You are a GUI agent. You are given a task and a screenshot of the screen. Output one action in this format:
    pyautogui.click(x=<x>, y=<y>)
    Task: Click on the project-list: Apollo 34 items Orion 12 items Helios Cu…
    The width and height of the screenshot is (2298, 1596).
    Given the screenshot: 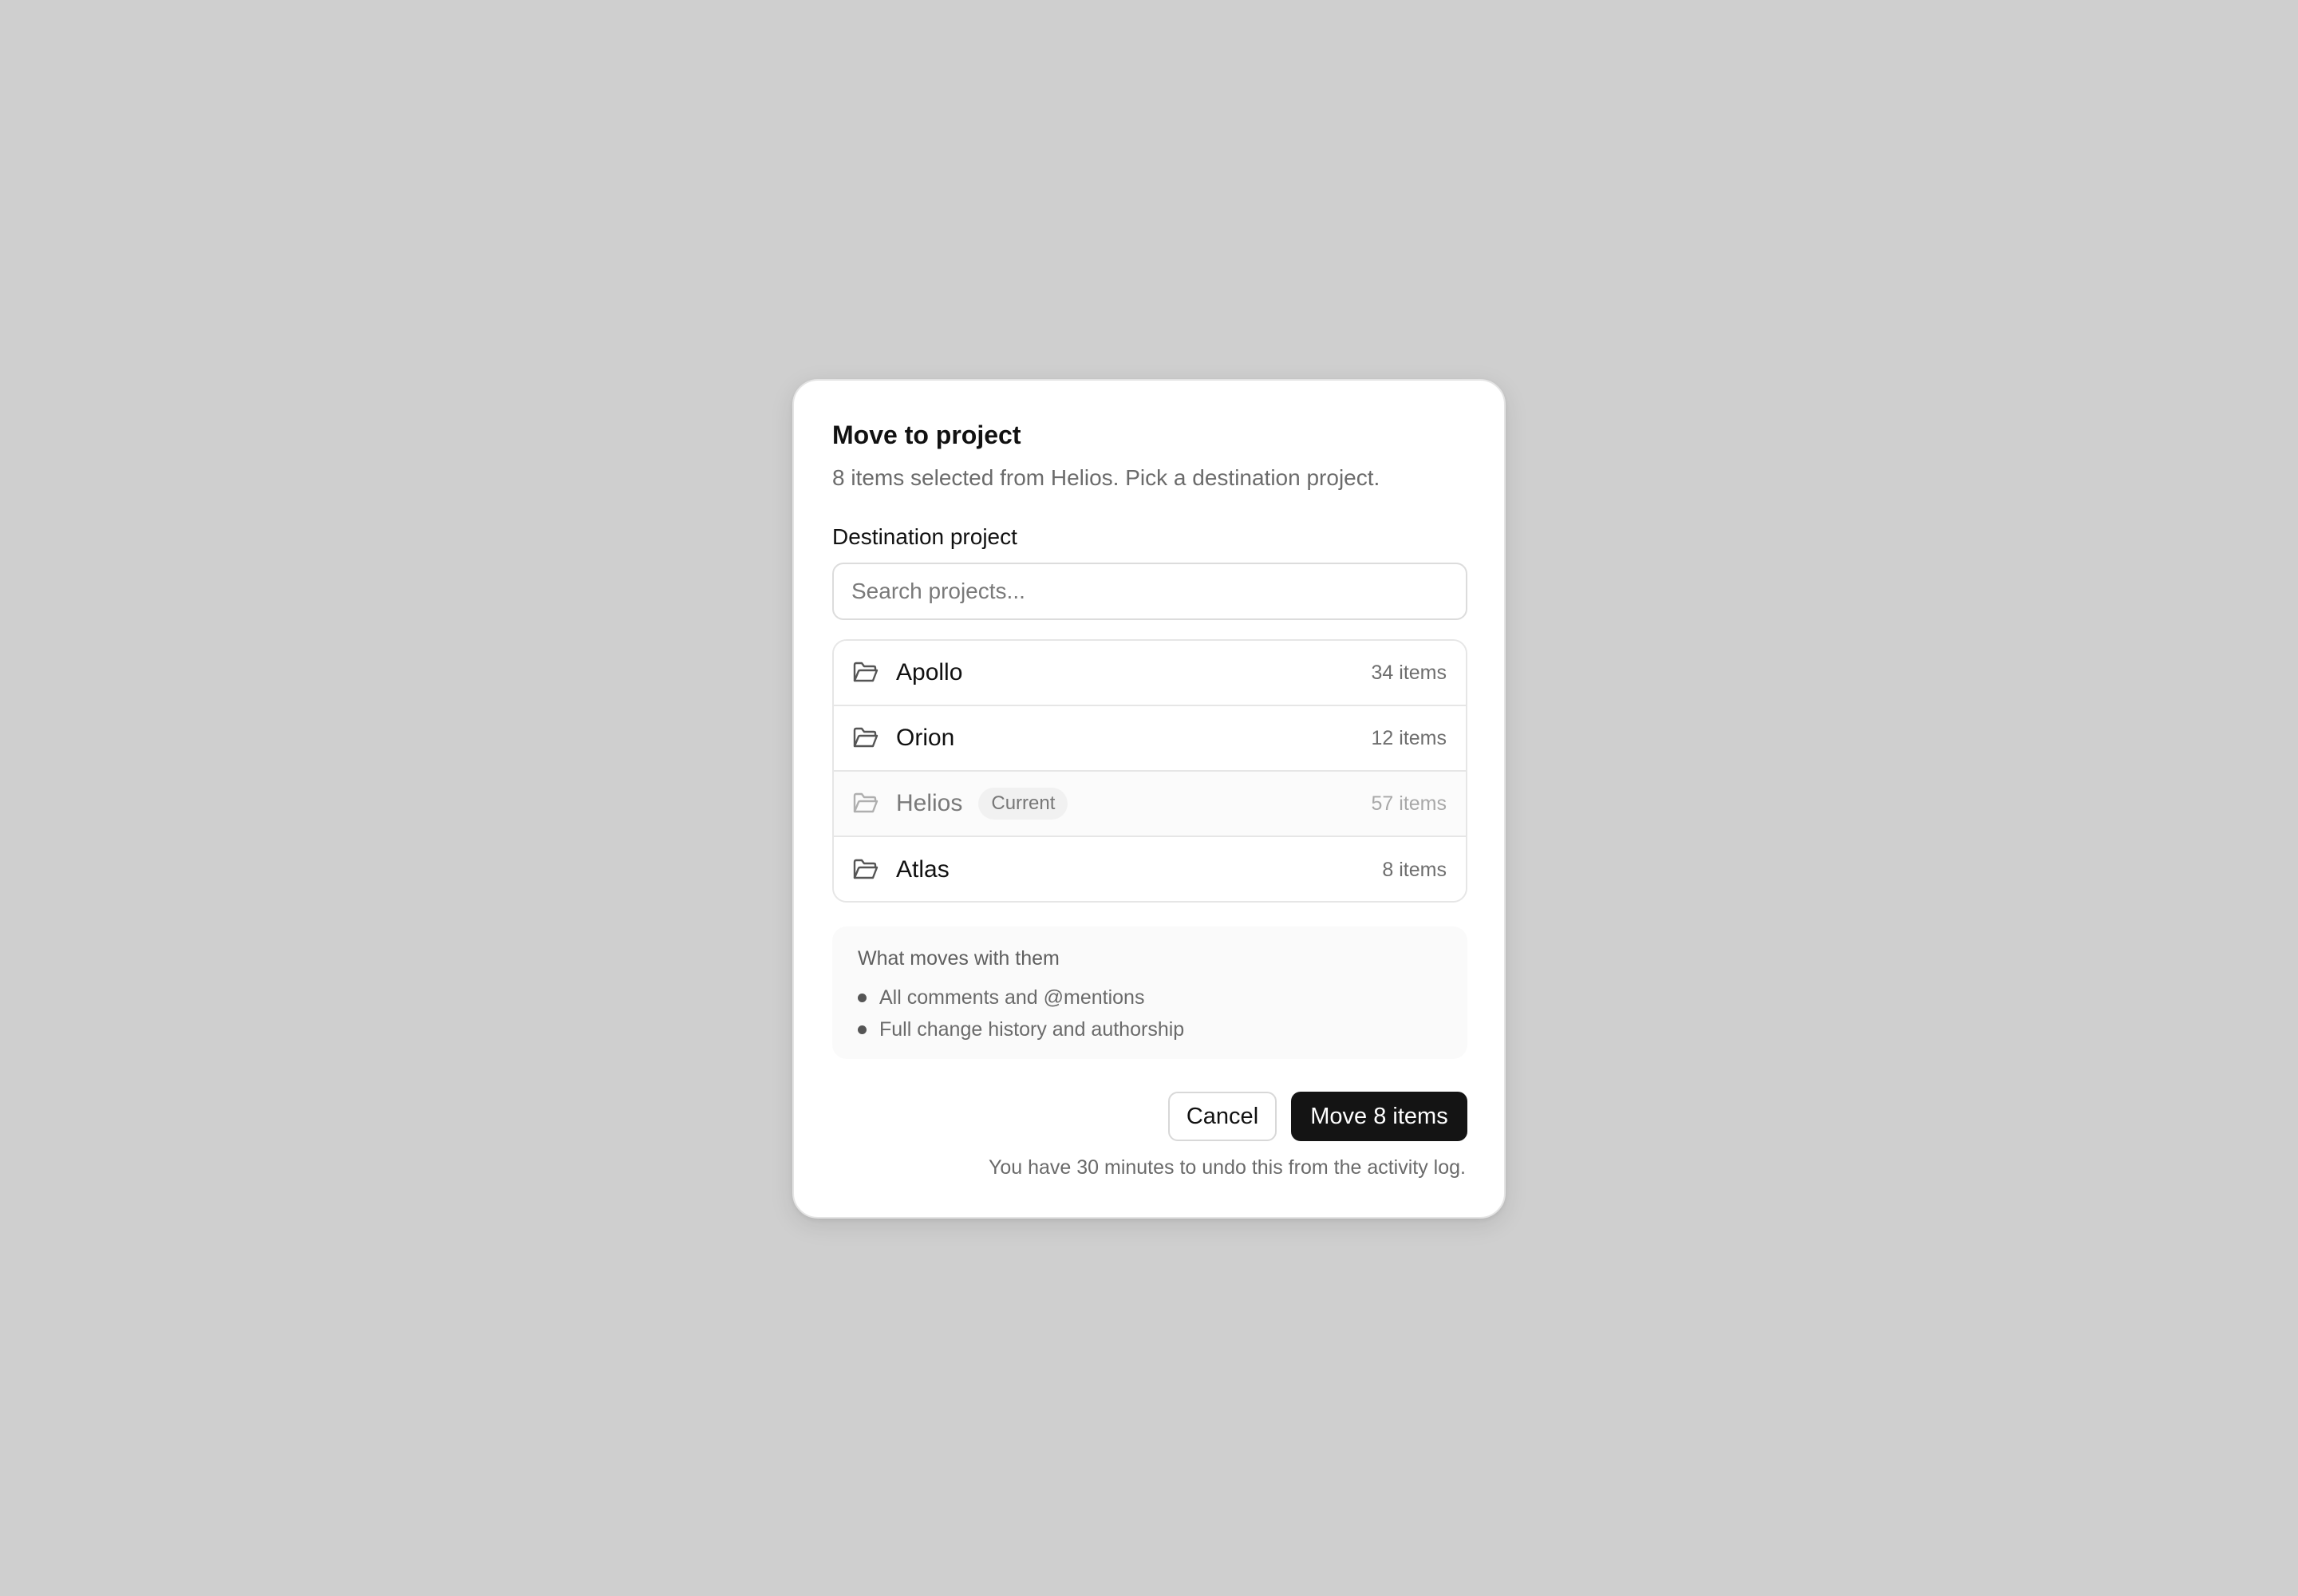 What is the action you would take?
    pyautogui.click(x=1150, y=771)
    